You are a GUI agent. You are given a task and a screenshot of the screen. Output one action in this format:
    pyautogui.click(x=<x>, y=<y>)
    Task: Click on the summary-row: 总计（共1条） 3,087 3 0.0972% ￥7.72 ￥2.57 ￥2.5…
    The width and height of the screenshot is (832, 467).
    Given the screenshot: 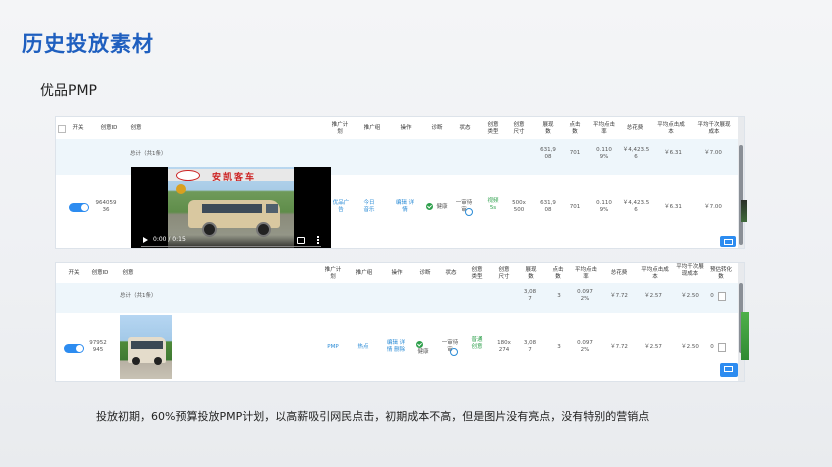 What is the action you would take?
    pyautogui.click(x=400, y=298)
    